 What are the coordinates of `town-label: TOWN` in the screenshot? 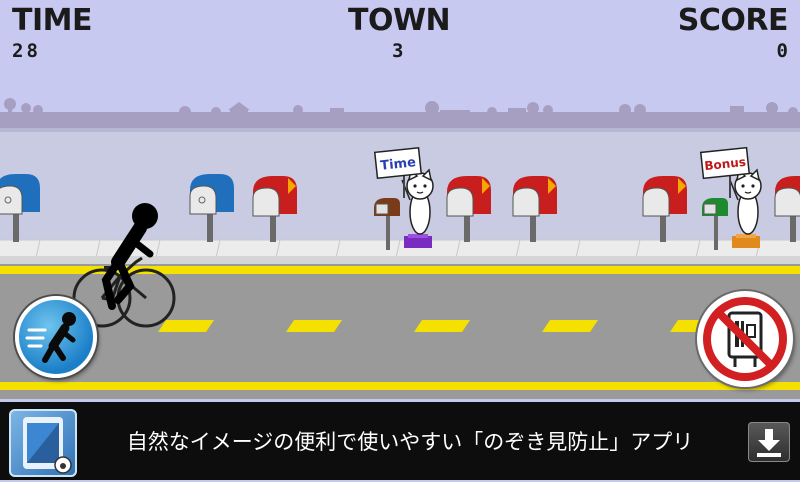 It's located at (399, 20).